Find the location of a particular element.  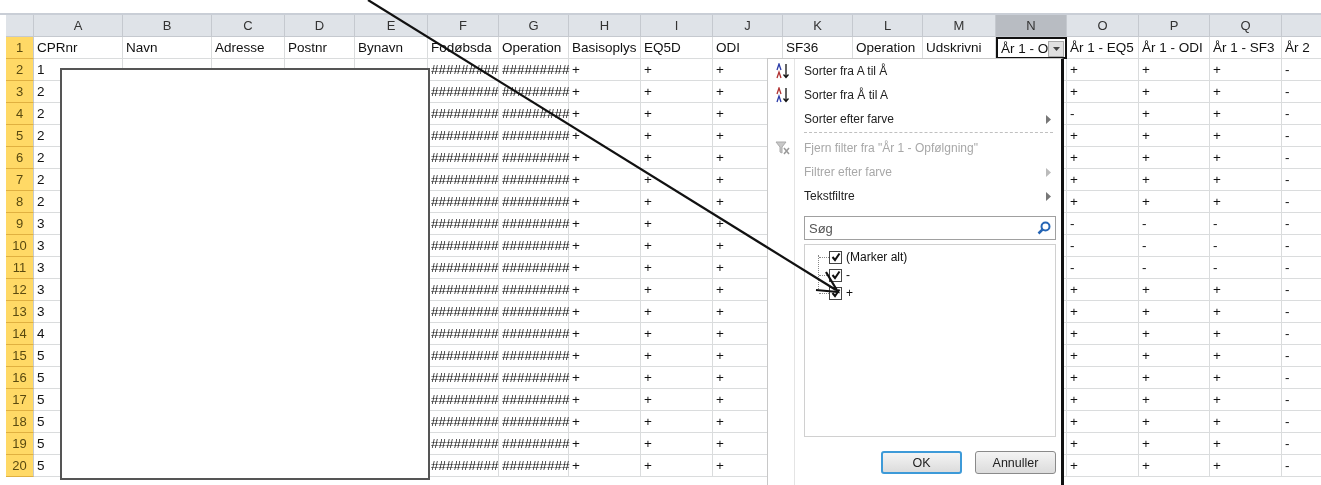

row-header: 1 is located at coordinates (20, 48).